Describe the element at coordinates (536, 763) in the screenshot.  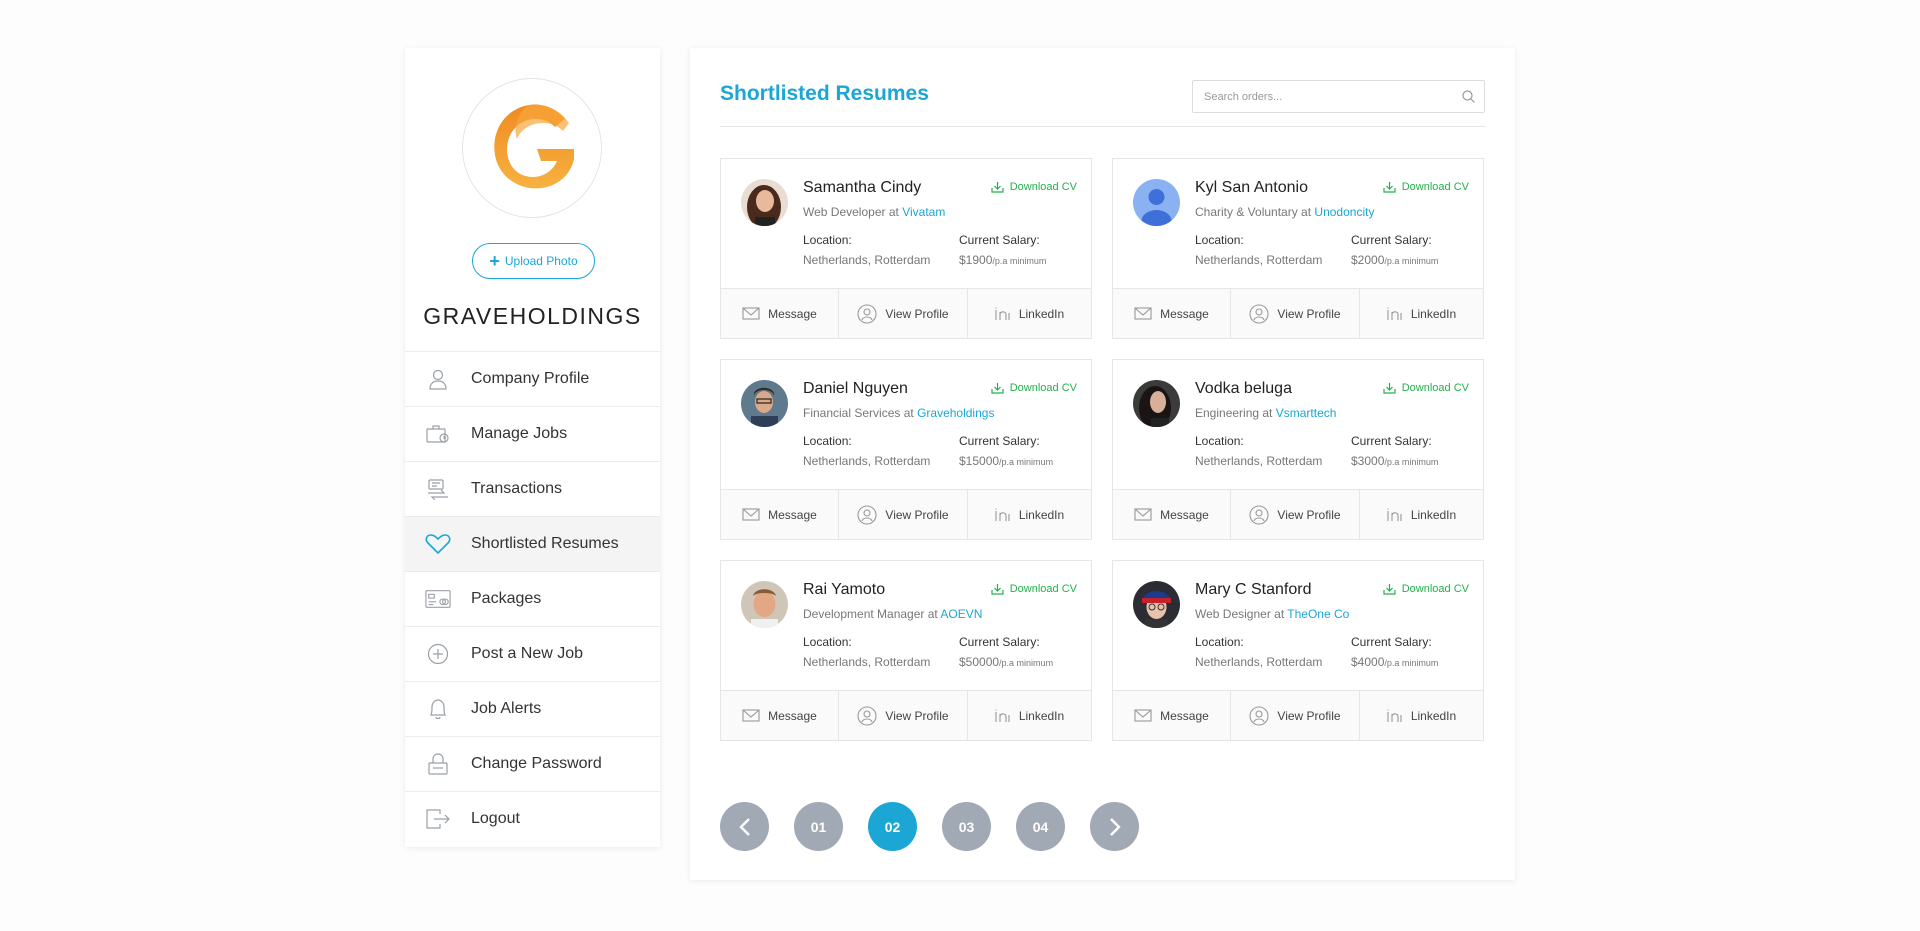
I see `sidebar-item-label: Change Password` at that location.